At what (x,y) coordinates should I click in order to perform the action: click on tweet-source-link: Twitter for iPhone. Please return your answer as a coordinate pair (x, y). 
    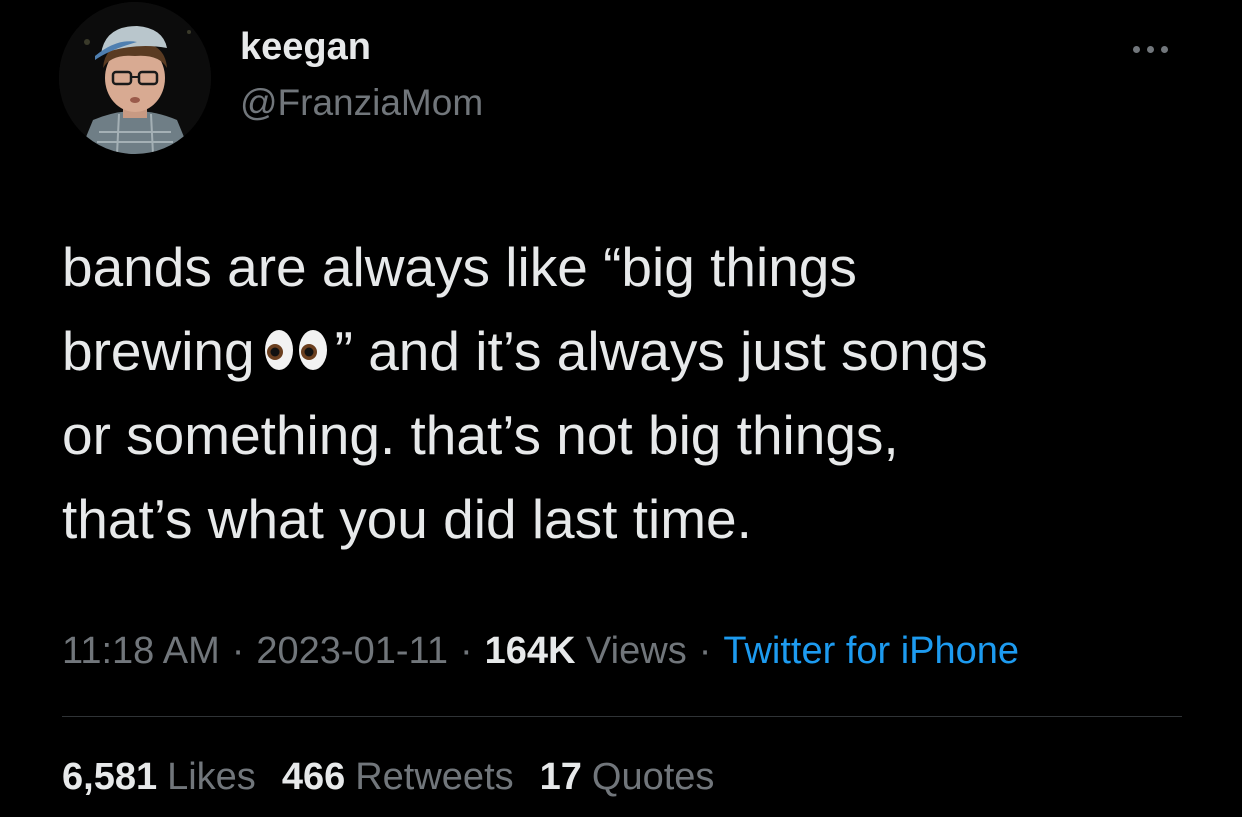
    Looking at the image, I should click on (871, 651).